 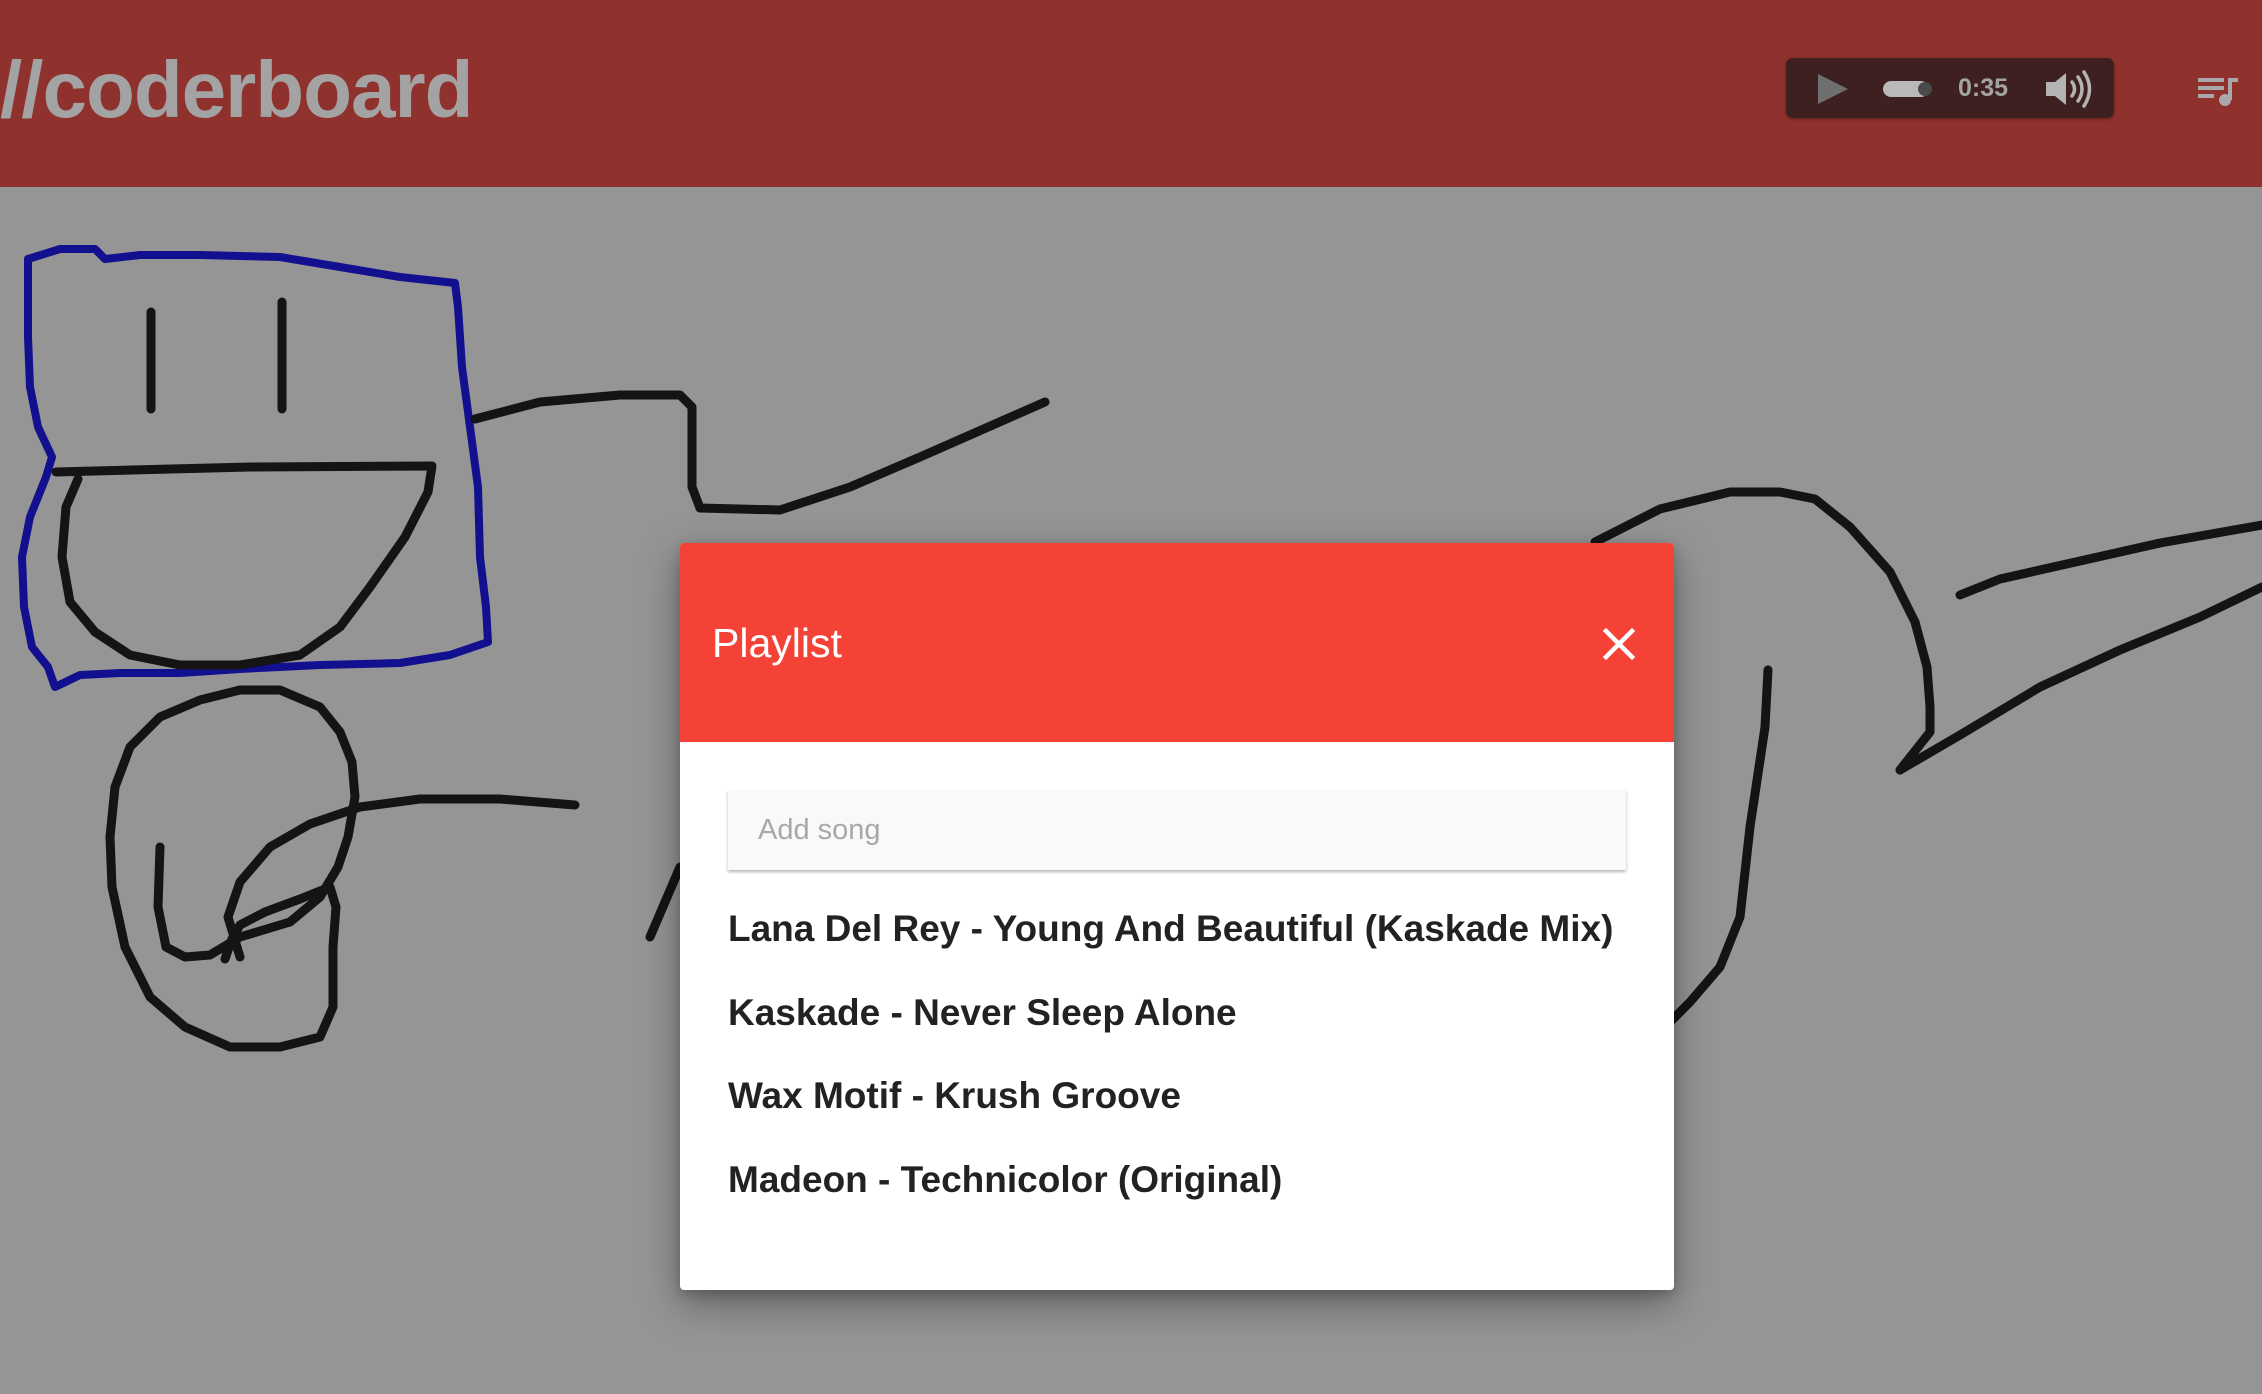 What do you see at coordinates (1950, 88) in the screenshot?
I see `audio-player: 0:35` at bounding box center [1950, 88].